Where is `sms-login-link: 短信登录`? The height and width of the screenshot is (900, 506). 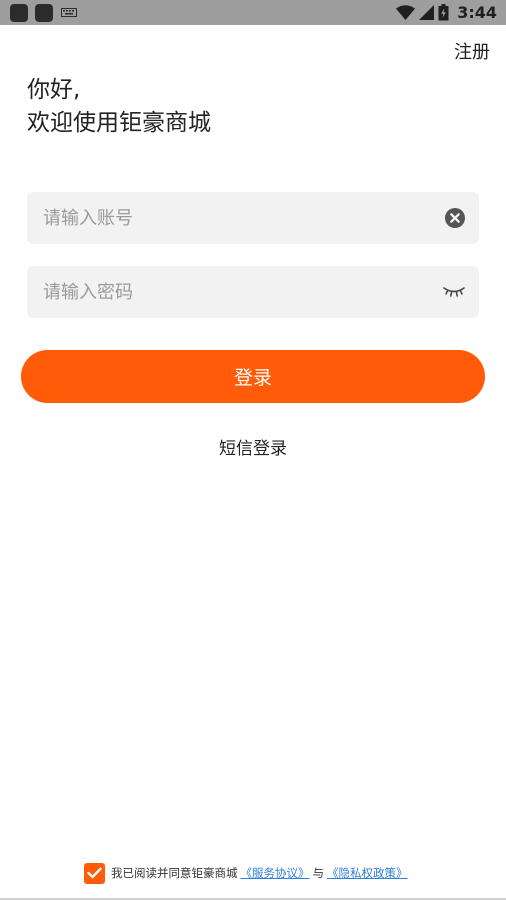
sms-login-link: 短信登录 is located at coordinates (253, 446).